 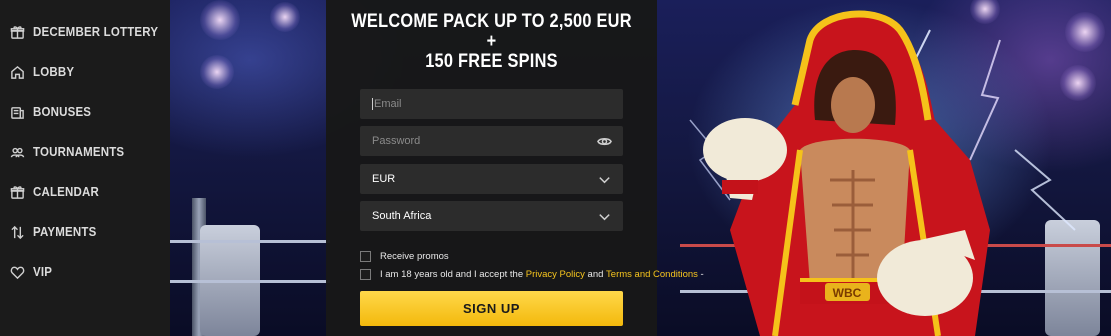 I want to click on sidebar-item-bonuses: BONUSES, so click(x=85, y=112).